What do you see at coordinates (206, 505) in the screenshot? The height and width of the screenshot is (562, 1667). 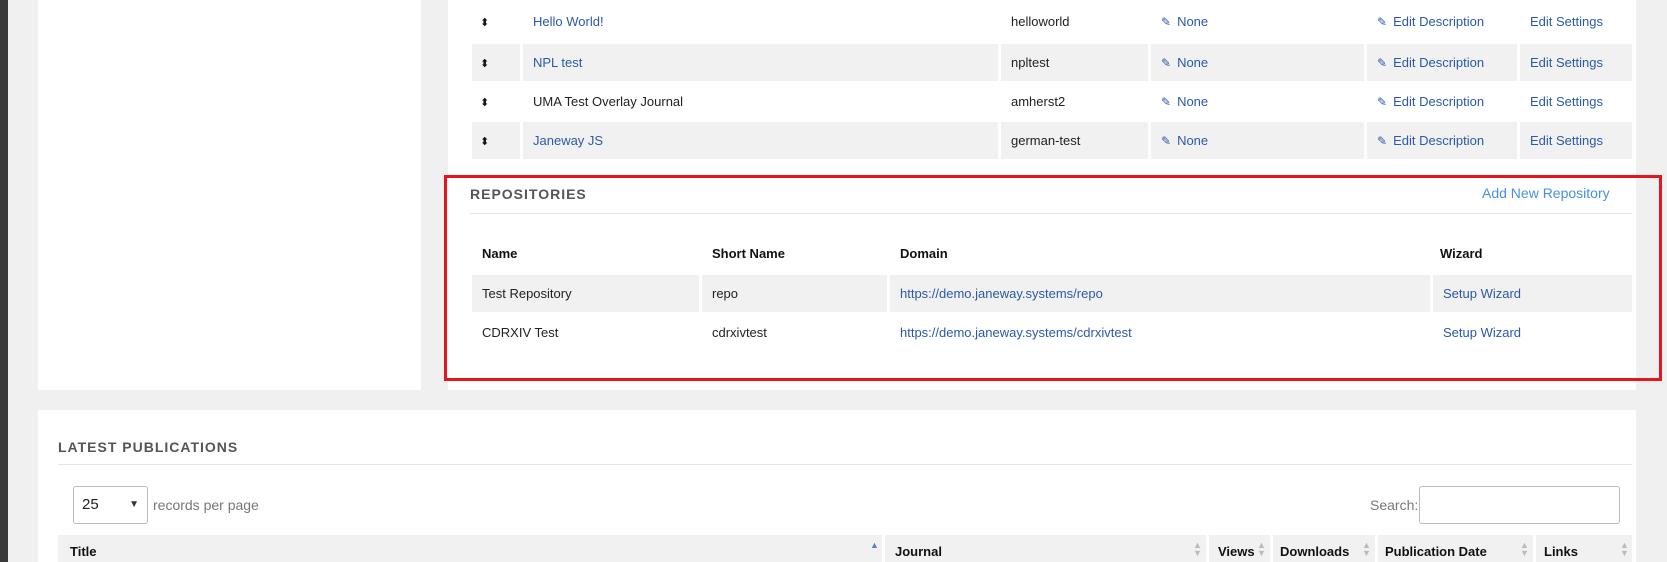 I see `records-per-page-label: records per page` at bounding box center [206, 505].